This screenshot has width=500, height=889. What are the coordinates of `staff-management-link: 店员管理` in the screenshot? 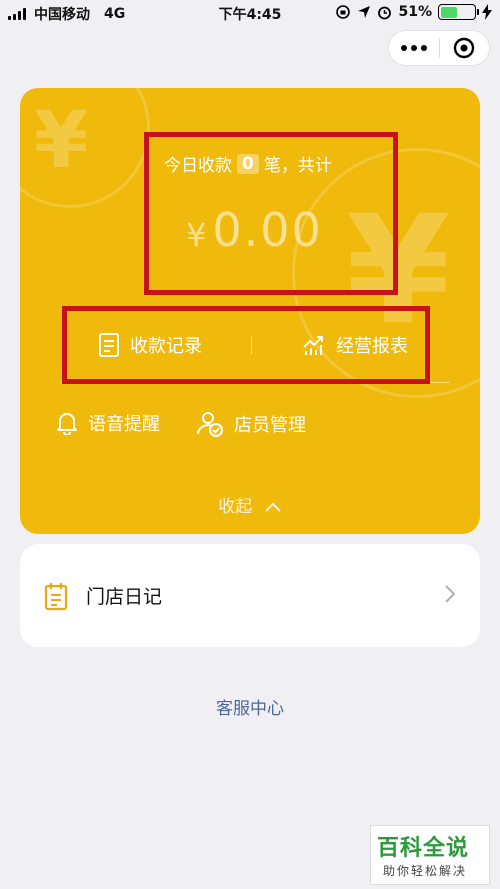 It's located at (251, 424).